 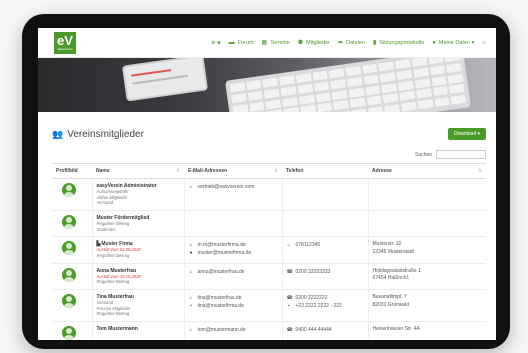 I want to click on page-title: 👥 Vereinsmitglieder, so click(x=98, y=134).